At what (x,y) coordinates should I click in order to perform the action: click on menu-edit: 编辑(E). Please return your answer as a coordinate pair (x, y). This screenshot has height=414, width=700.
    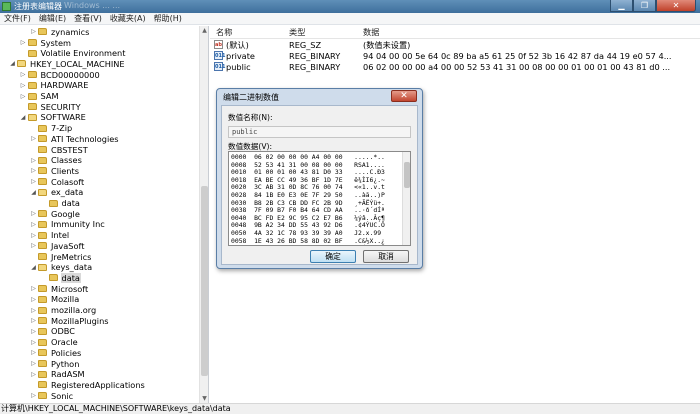
    Looking at the image, I should click on (52, 18).